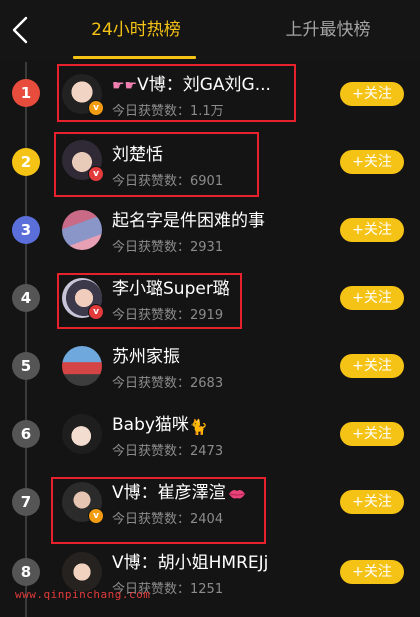 This screenshot has height=617, width=420. I want to click on likes-count: 今日获赞数：2931, so click(168, 247).